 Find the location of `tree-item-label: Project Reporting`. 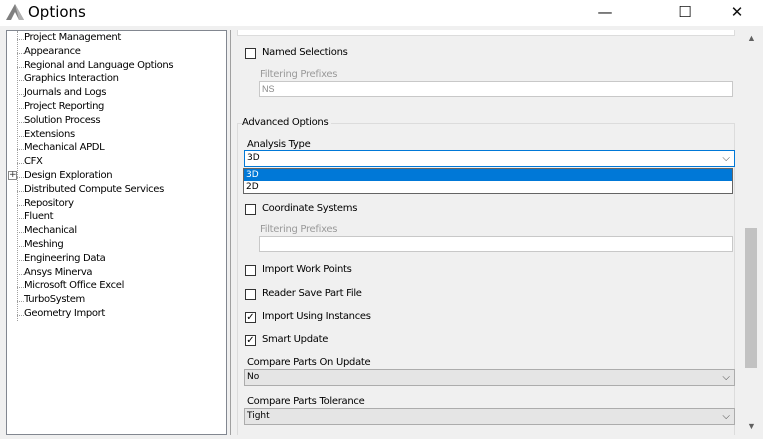

tree-item-label: Project Reporting is located at coordinates (64, 106).